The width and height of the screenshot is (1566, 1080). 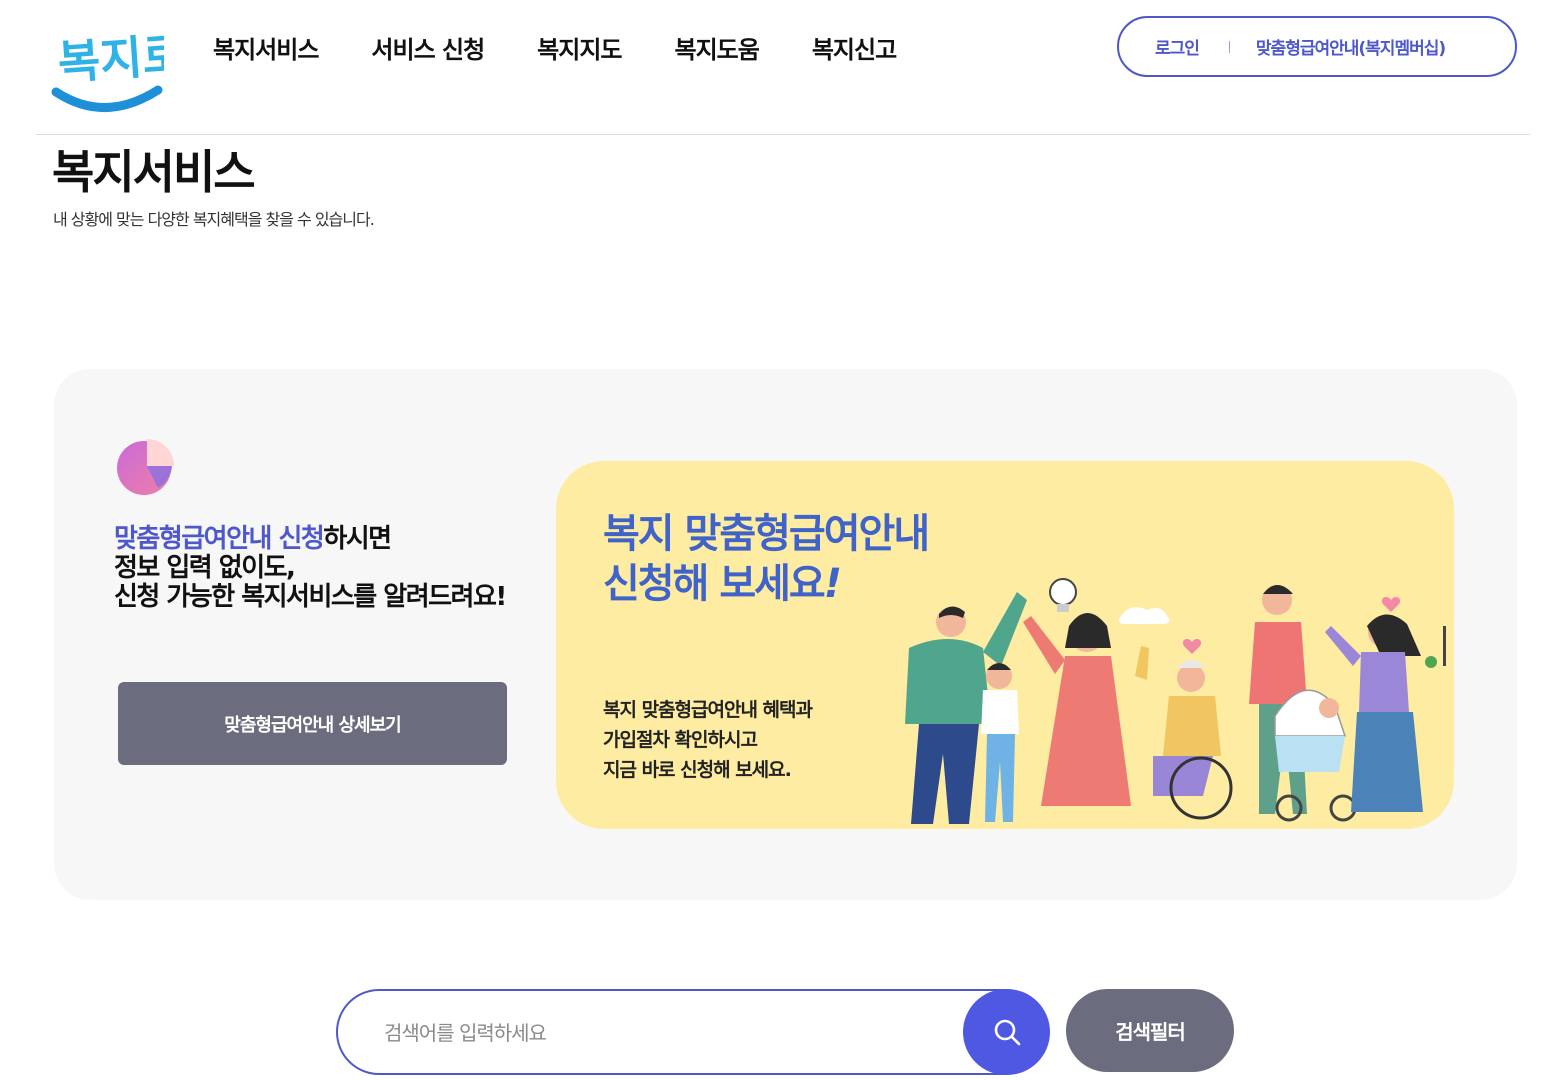 I want to click on banner-title-line1: 복지 맞춤형급여안내, so click(x=766, y=534).